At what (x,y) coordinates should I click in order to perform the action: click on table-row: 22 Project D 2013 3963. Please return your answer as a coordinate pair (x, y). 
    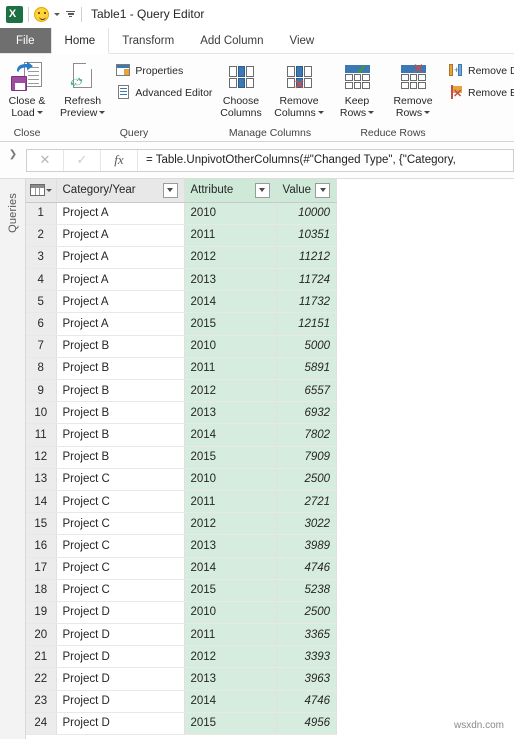
    Looking at the image, I should click on (182, 679).